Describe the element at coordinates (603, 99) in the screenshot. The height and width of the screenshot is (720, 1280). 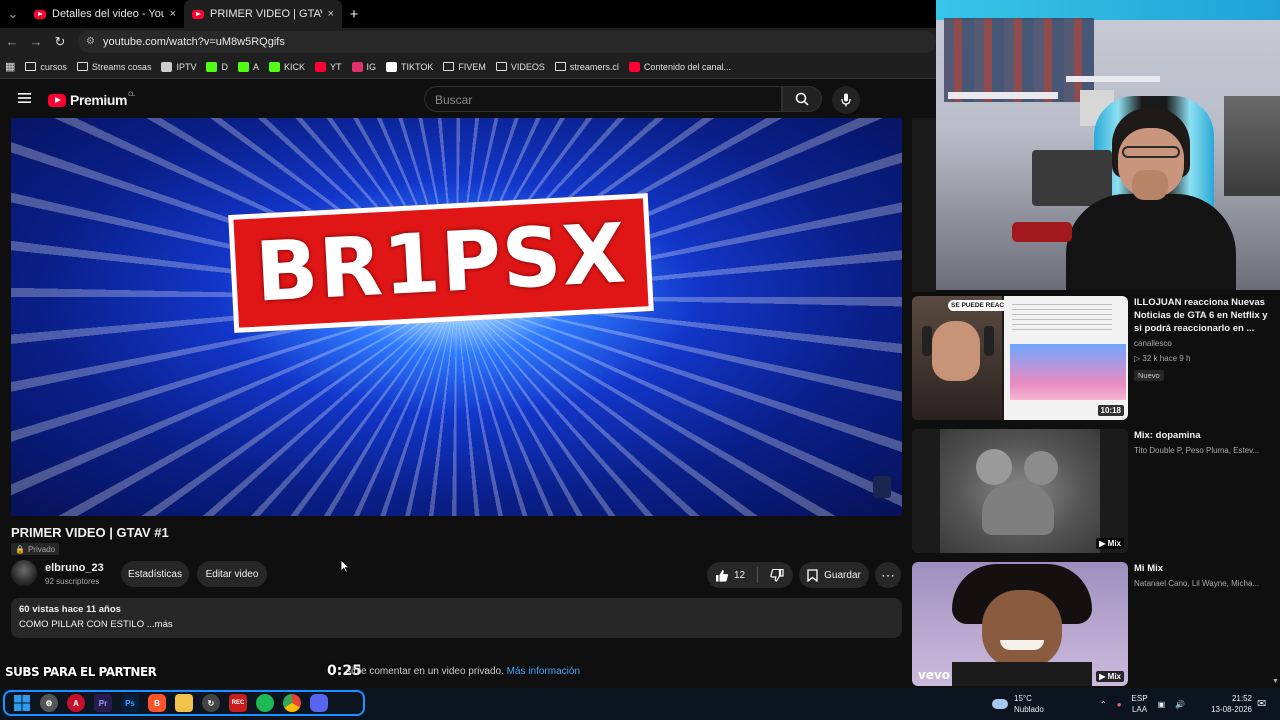
I see `search-input: Buscar` at that location.